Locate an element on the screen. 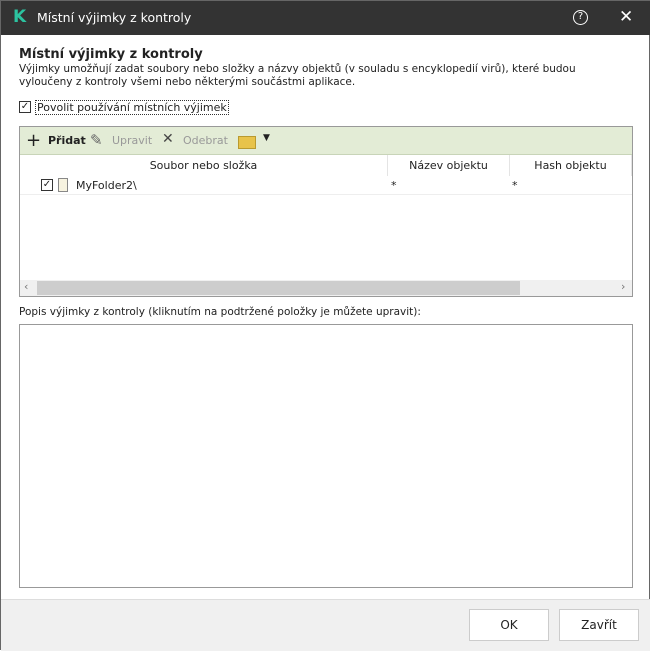 The height and width of the screenshot is (651, 650). add-button: Přidat is located at coordinates (67, 140).